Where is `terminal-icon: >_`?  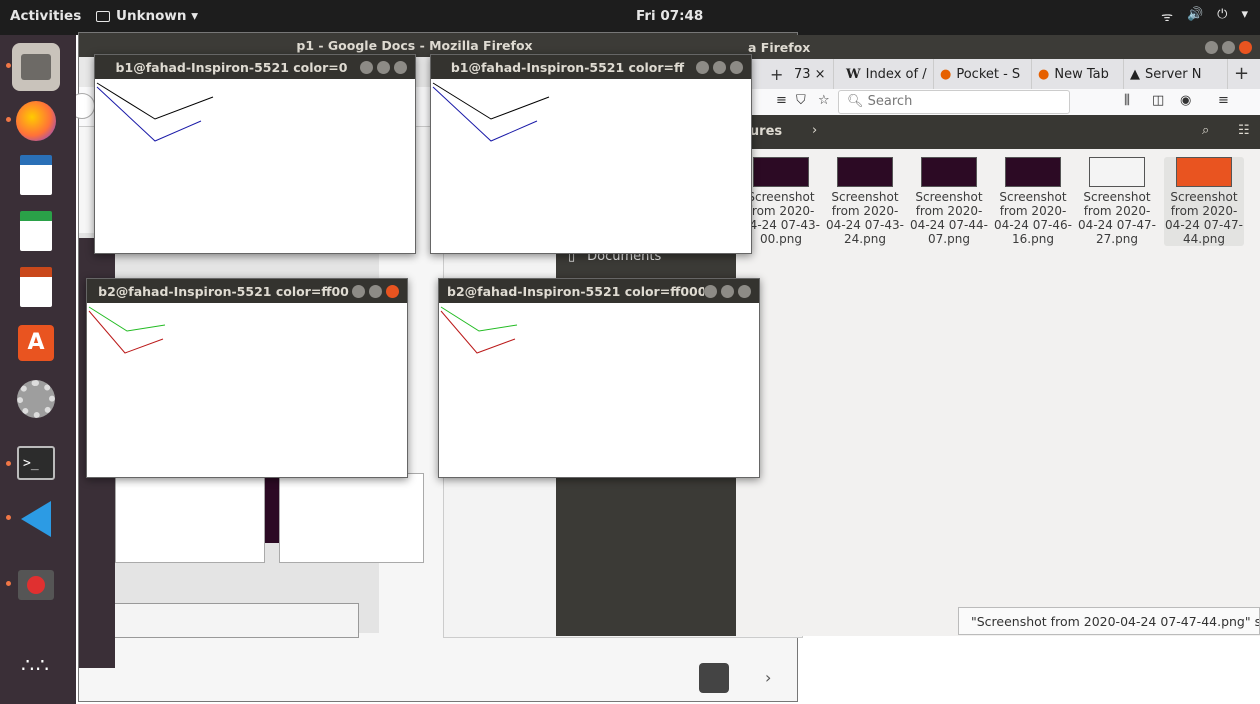 terminal-icon: >_ is located at coordinates (36, 463).